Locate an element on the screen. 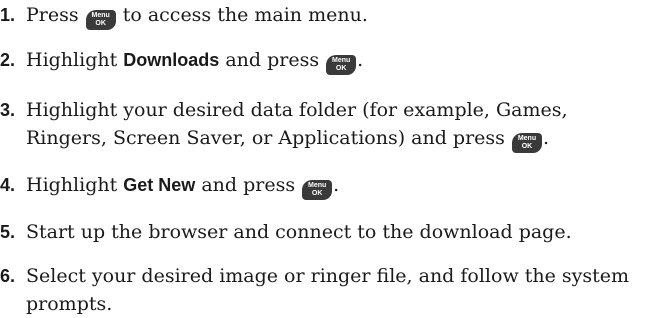  step-4: 4. Highlight Get New and press Menu OK. is located at coordinates (332, 185).